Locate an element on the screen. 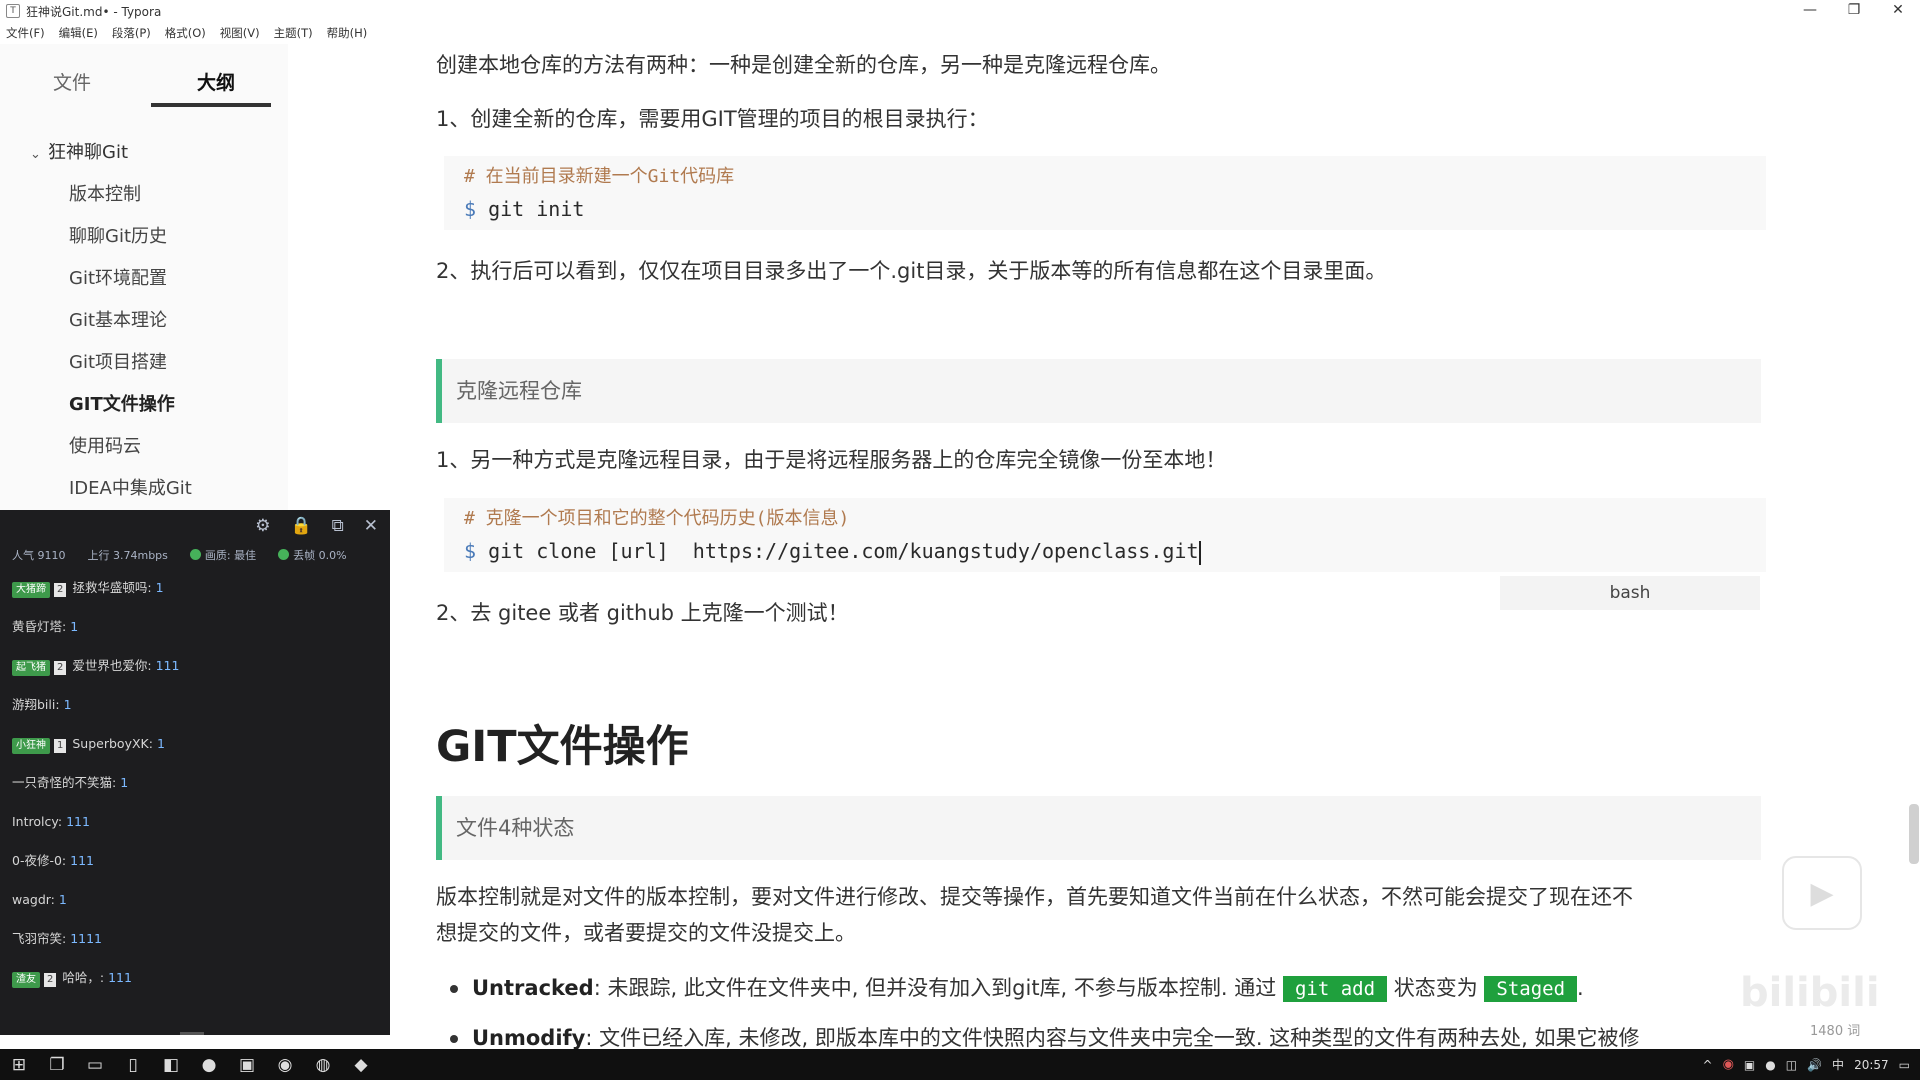  chat-message: wagdr: 1 is located at coordinates (195, 899).